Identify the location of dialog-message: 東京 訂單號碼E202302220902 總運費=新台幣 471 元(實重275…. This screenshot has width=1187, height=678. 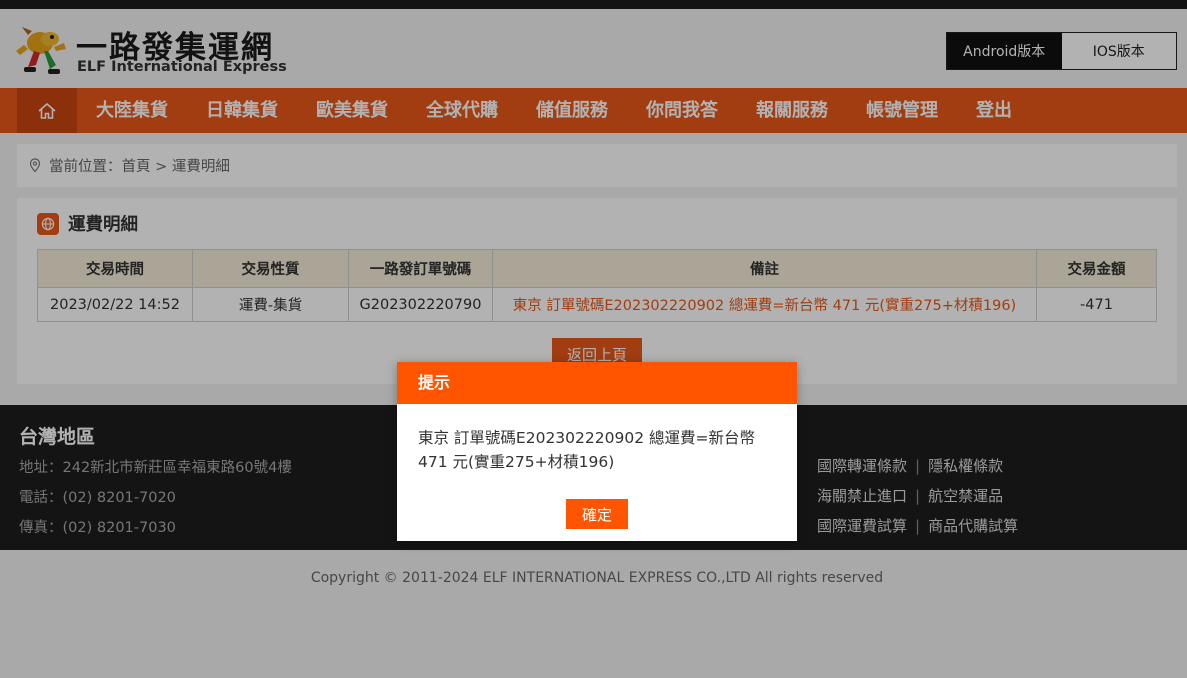
(586, 450).